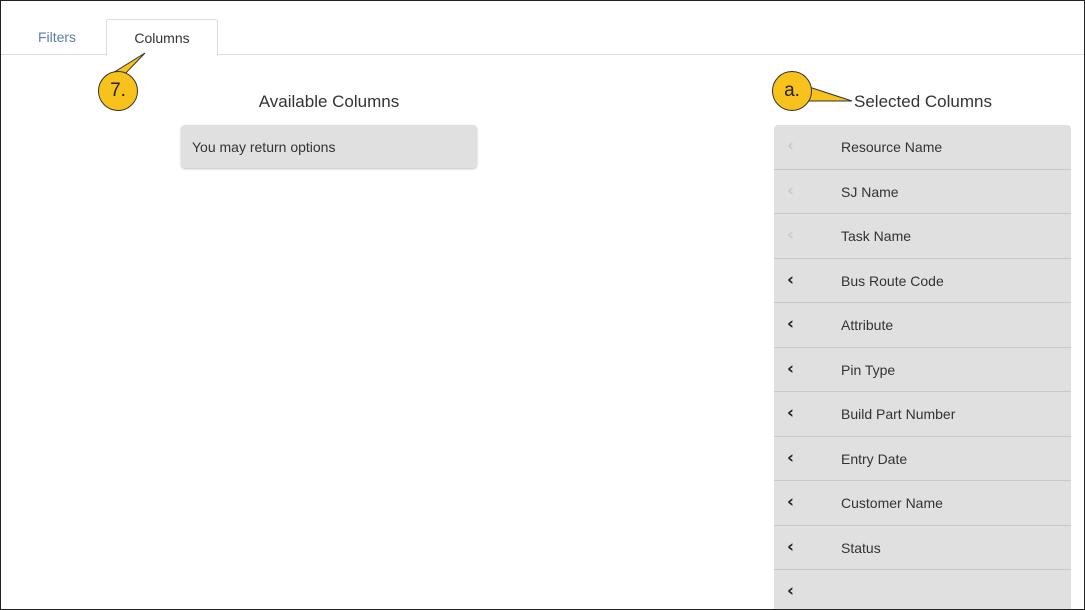 The width and height of the screenshot is (1085, 610). I want to click on selected-column-label: Task Name, so click(876, 236).